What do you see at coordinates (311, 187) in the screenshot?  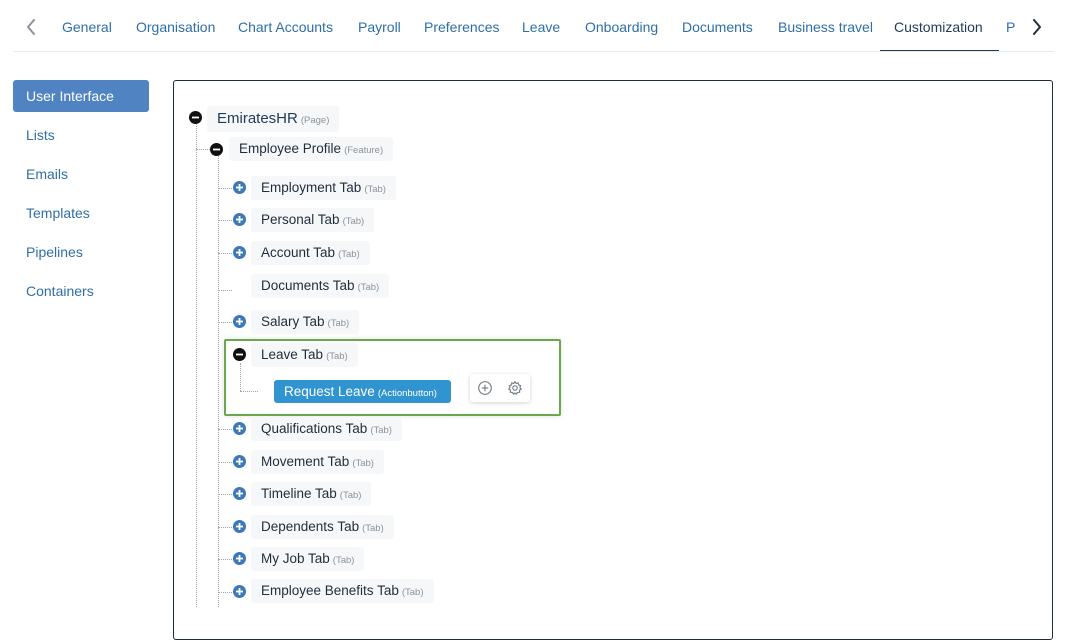 I see `node-label: Employment Tab` at bounding box center [311, 187].